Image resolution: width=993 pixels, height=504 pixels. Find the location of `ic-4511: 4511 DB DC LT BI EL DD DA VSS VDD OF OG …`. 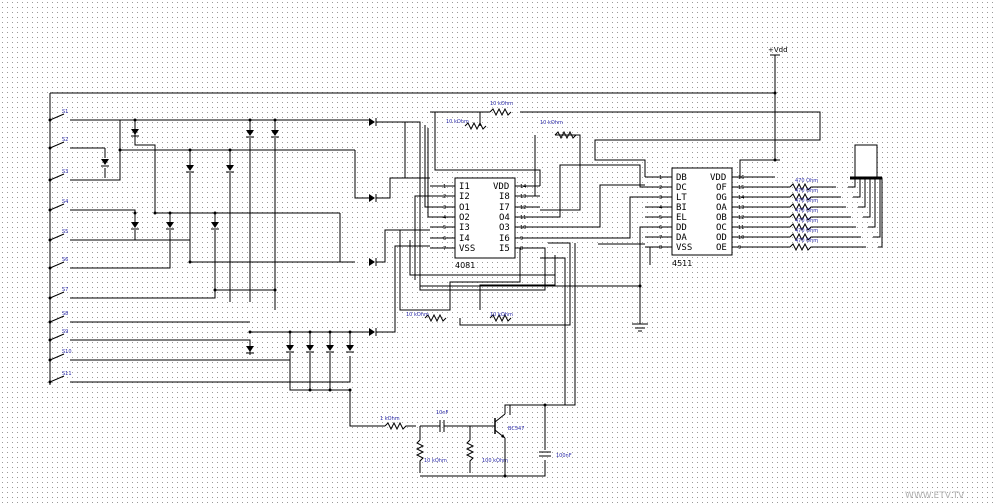

ic-4511: 4511 DB DC LT BI EL DD DA VSS VDD OF OG … is located at coordinates (701, 217).